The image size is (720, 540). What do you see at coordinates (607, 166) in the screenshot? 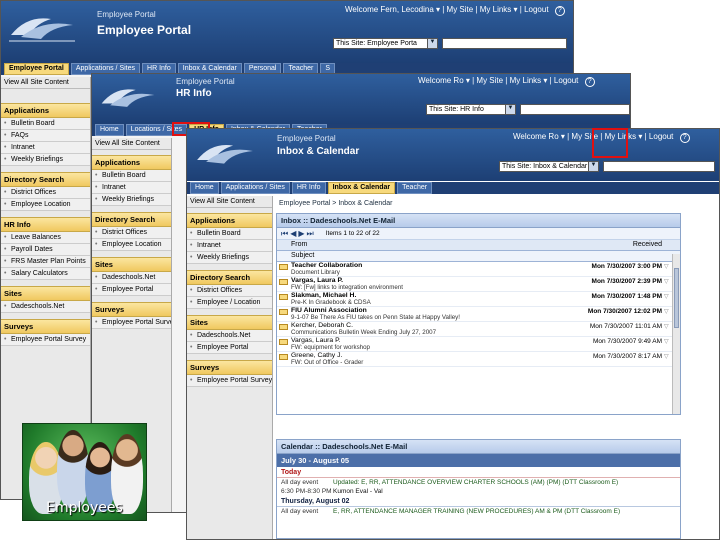
I see `search-scope: This Site: Inbox & Calendar ▼` at bounding box center [607, 166].